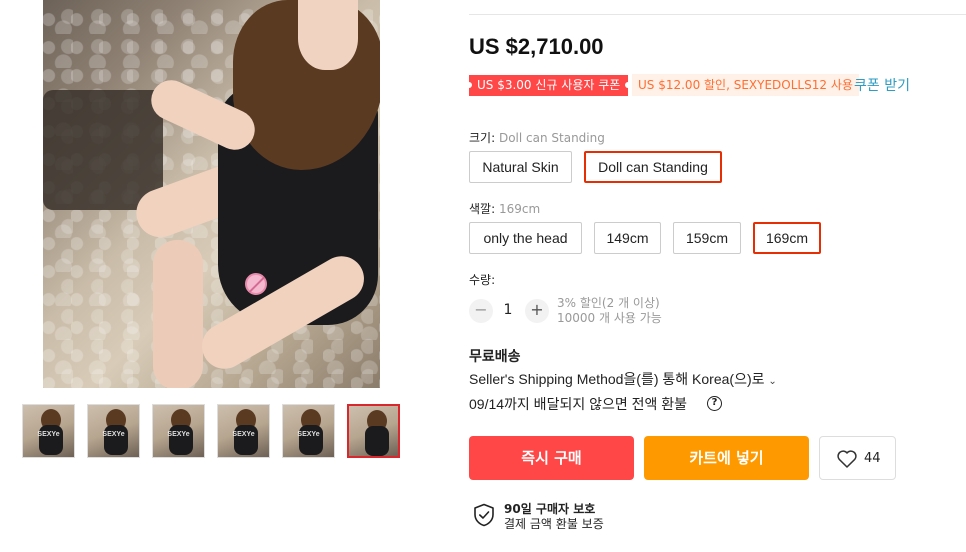 Image resolution: width=966 pixels, height=552 pixels. Describe the element at coordinates (178, 314) in the screenshot. I see `figure-leg` at that location.